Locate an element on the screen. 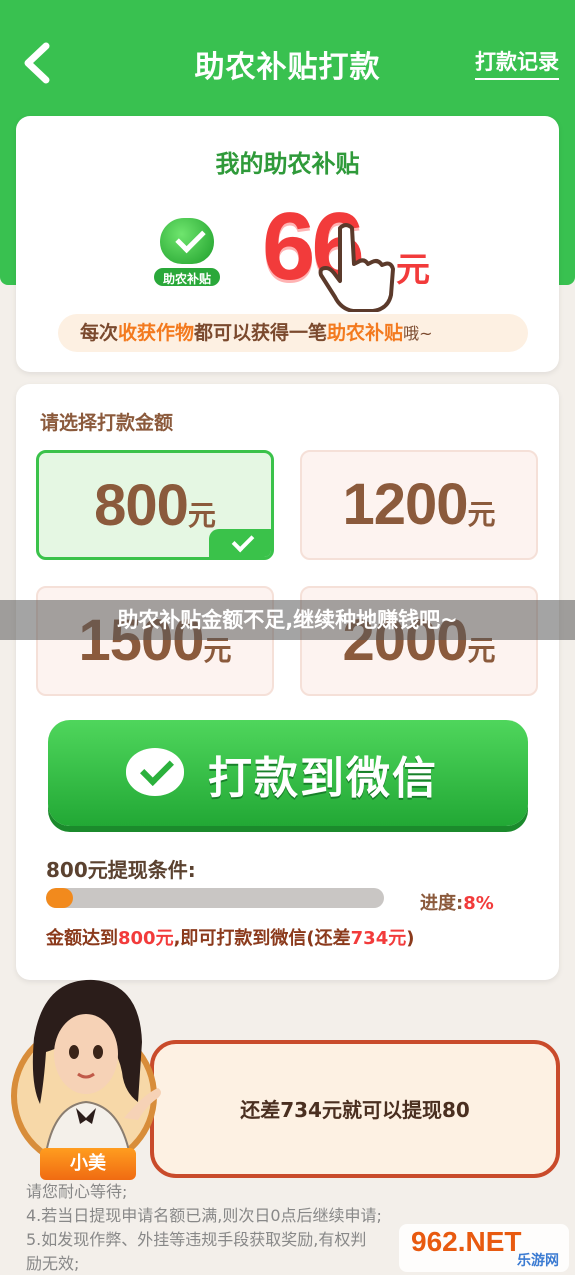 The height and width of the screenshot is (1275, 575). condition-title: 800元提现条件: is located at coordinates (121, 870).